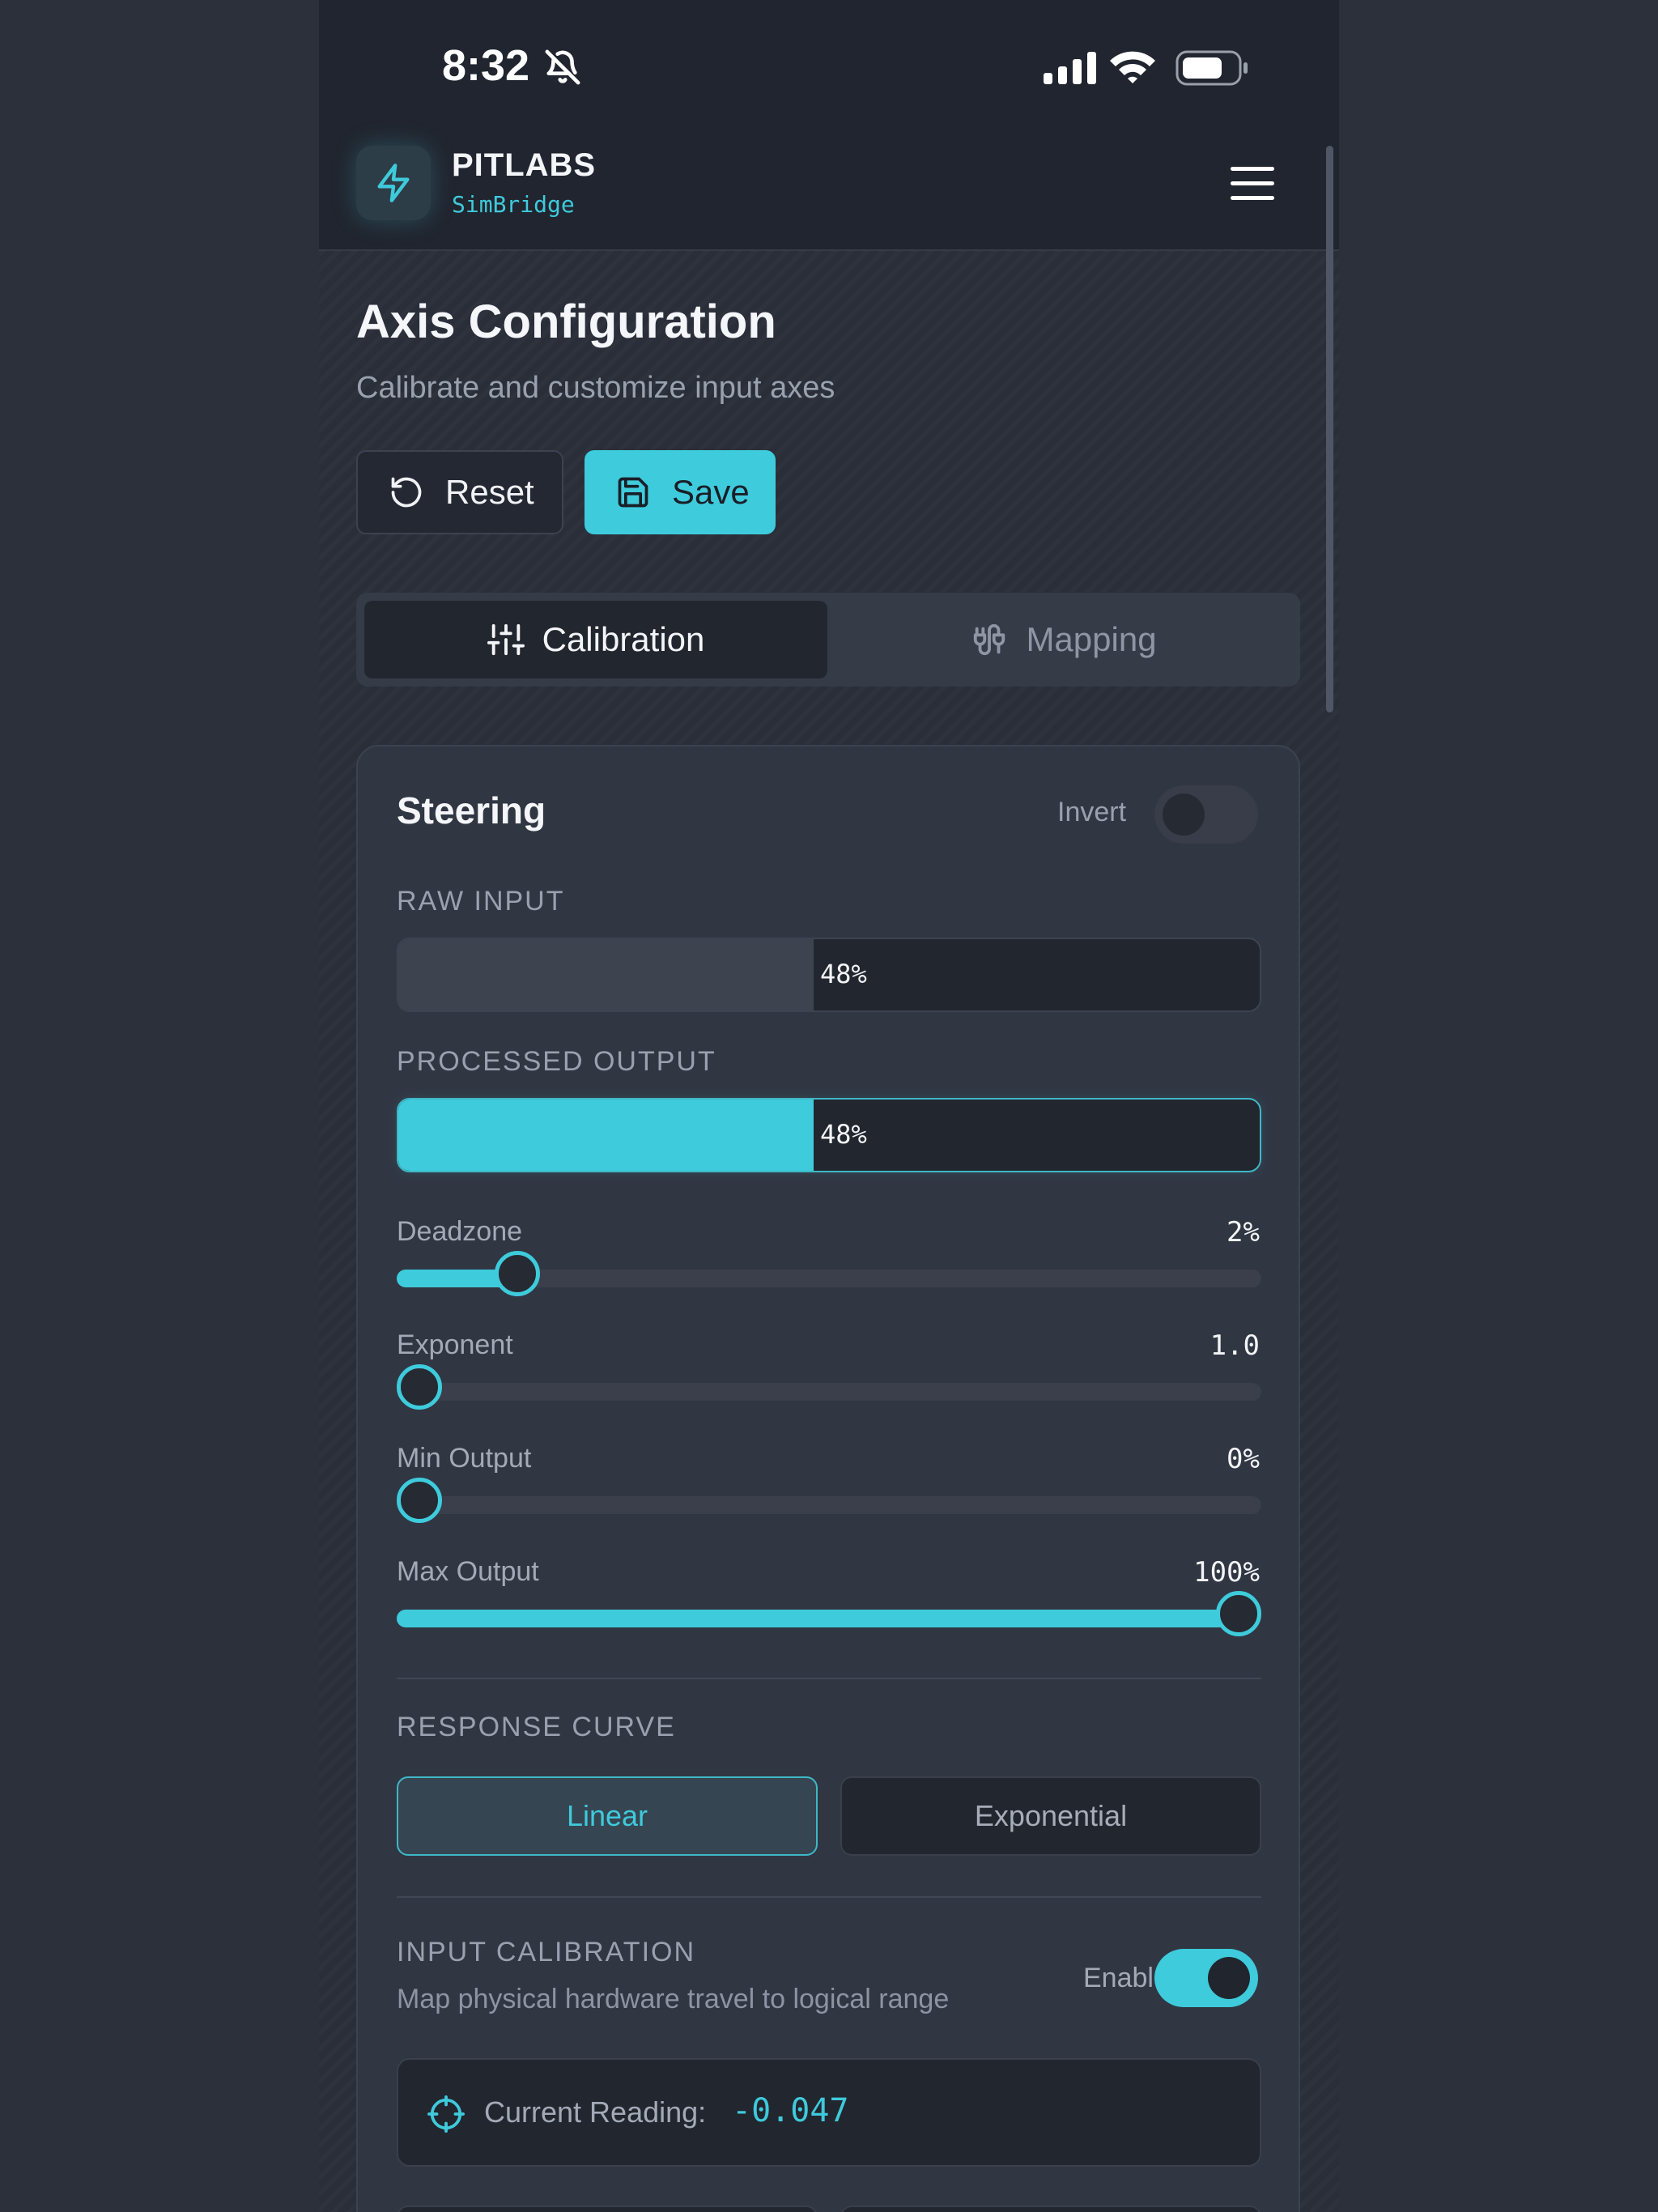 The width and height of the screenshot is (1658, 2212). Describe the element at coordinates (489, 492) in the screenshot. I see `reset-label: Reset` at that location.